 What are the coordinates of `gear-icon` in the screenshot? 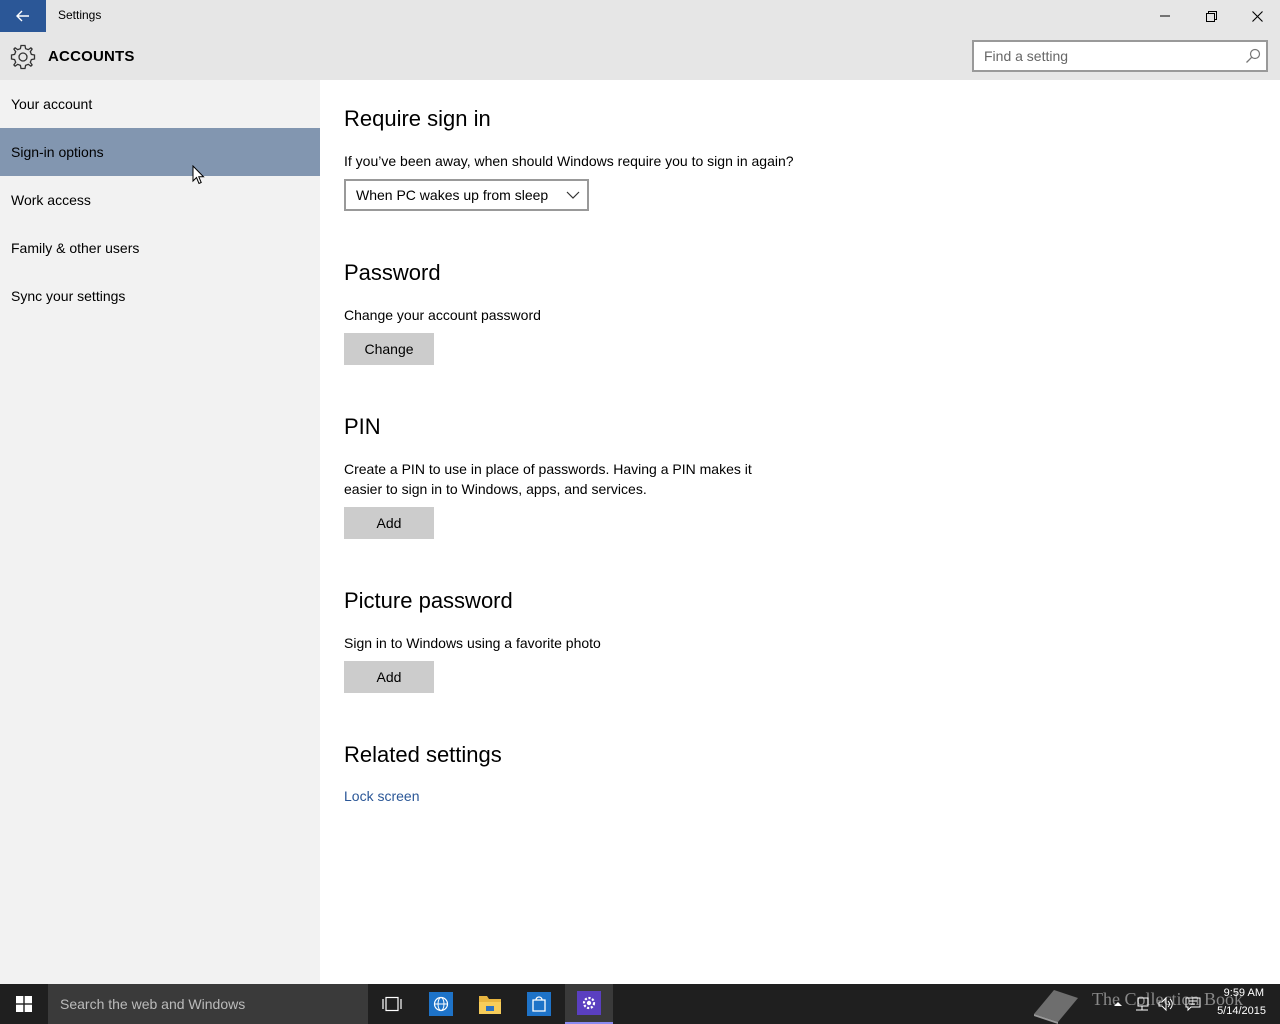 It's located at (23, 57).